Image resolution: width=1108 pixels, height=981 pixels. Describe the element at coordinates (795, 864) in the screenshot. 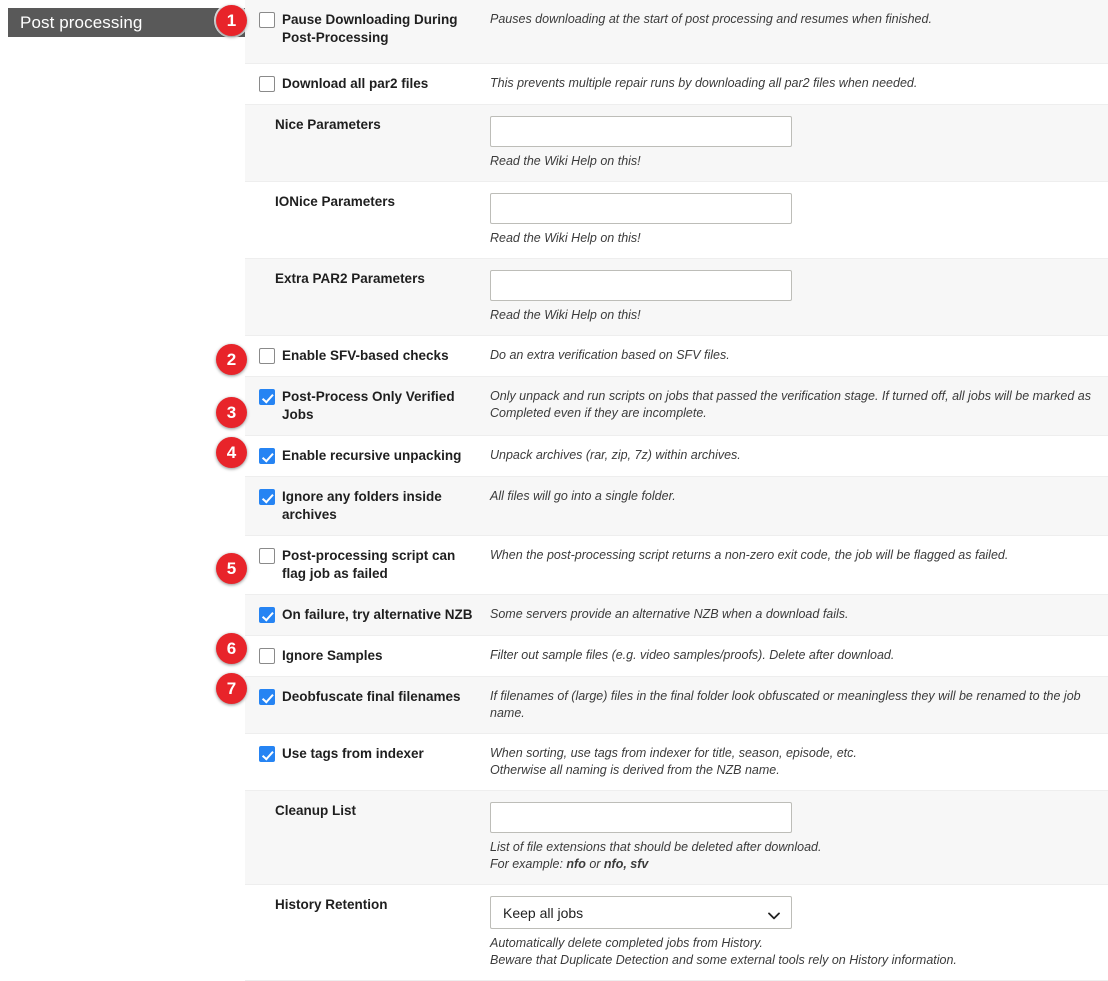

I see `setting-help-secondary: For example: nfo or nfo, sfv` at that location.